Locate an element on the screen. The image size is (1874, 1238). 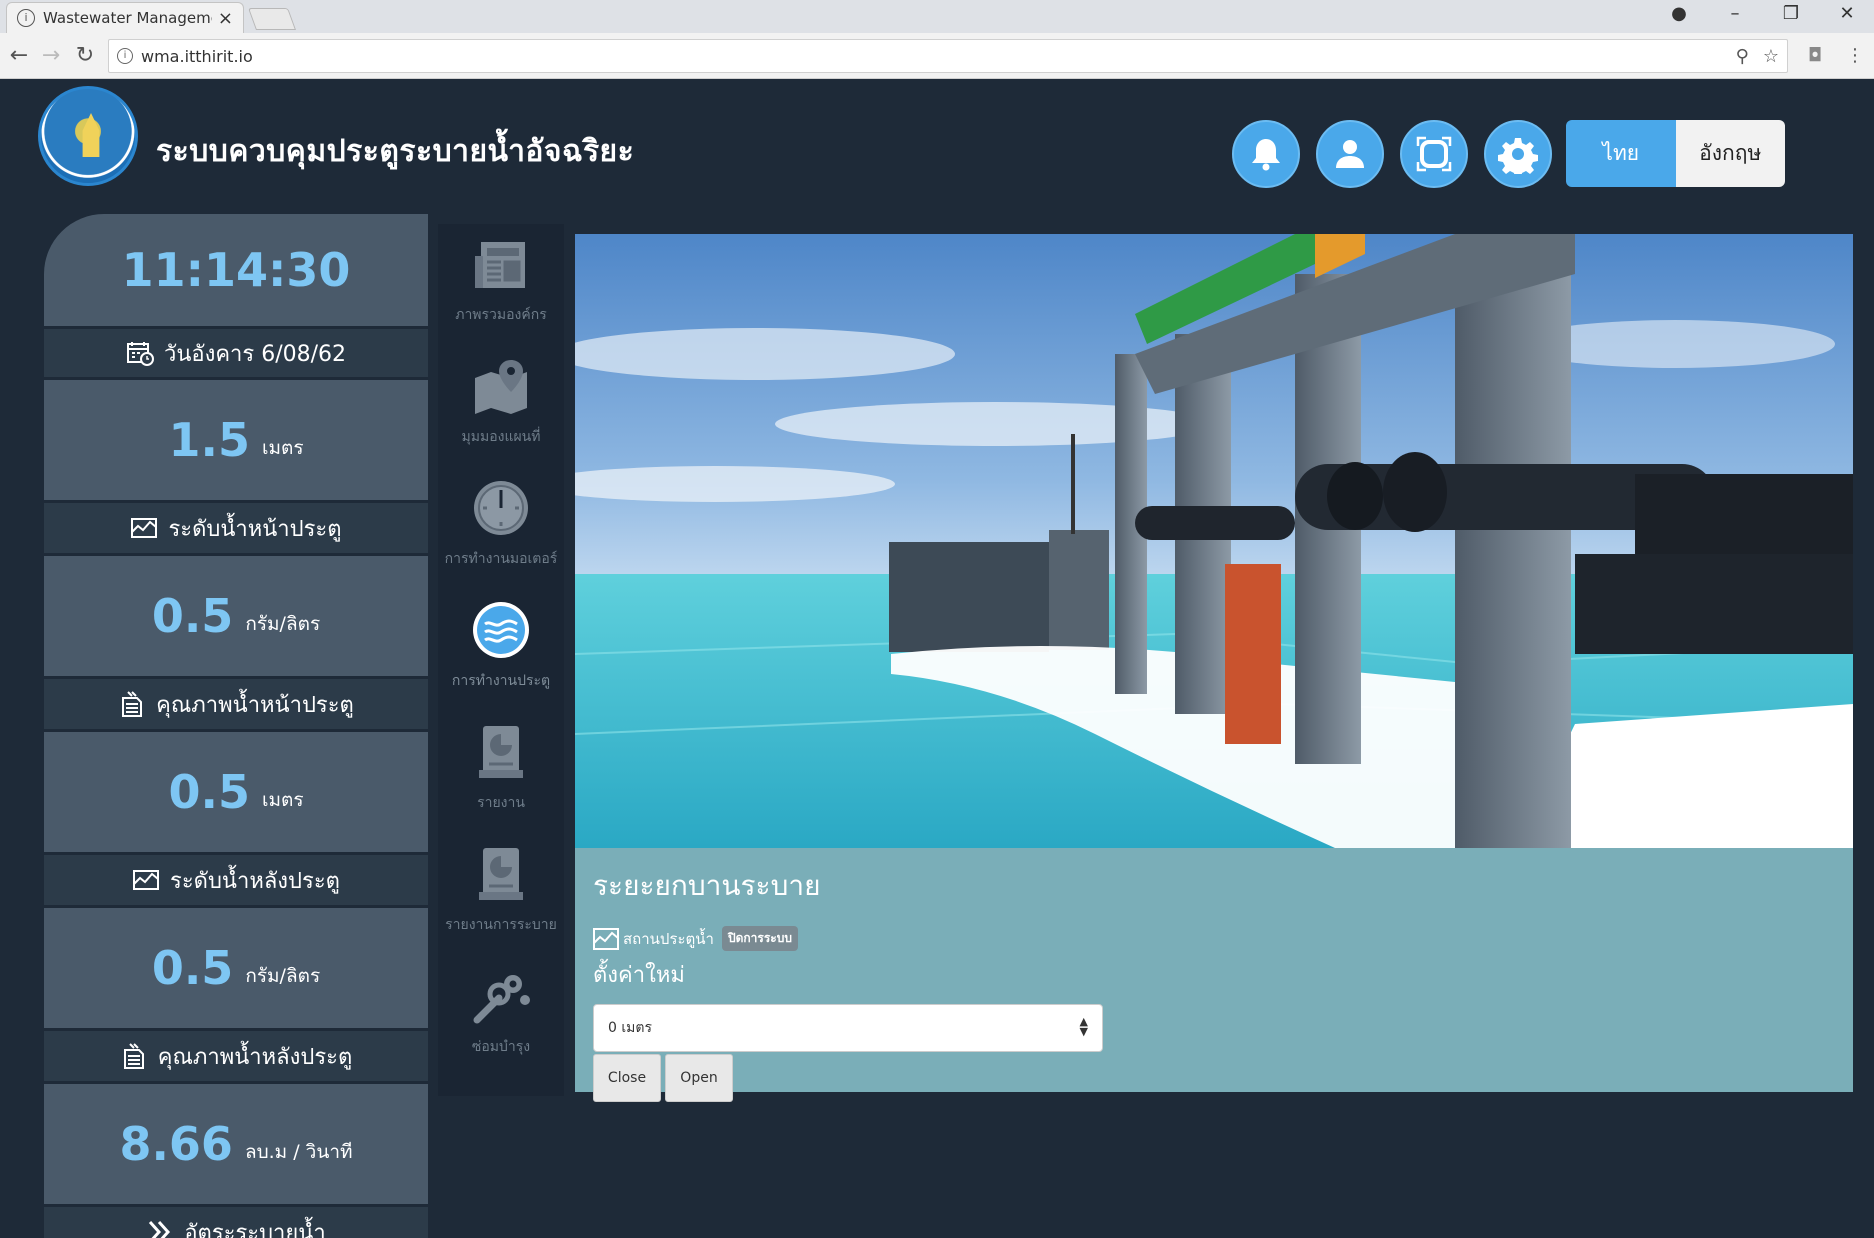
minimize-button: – is located at coordinates (1735, 15).